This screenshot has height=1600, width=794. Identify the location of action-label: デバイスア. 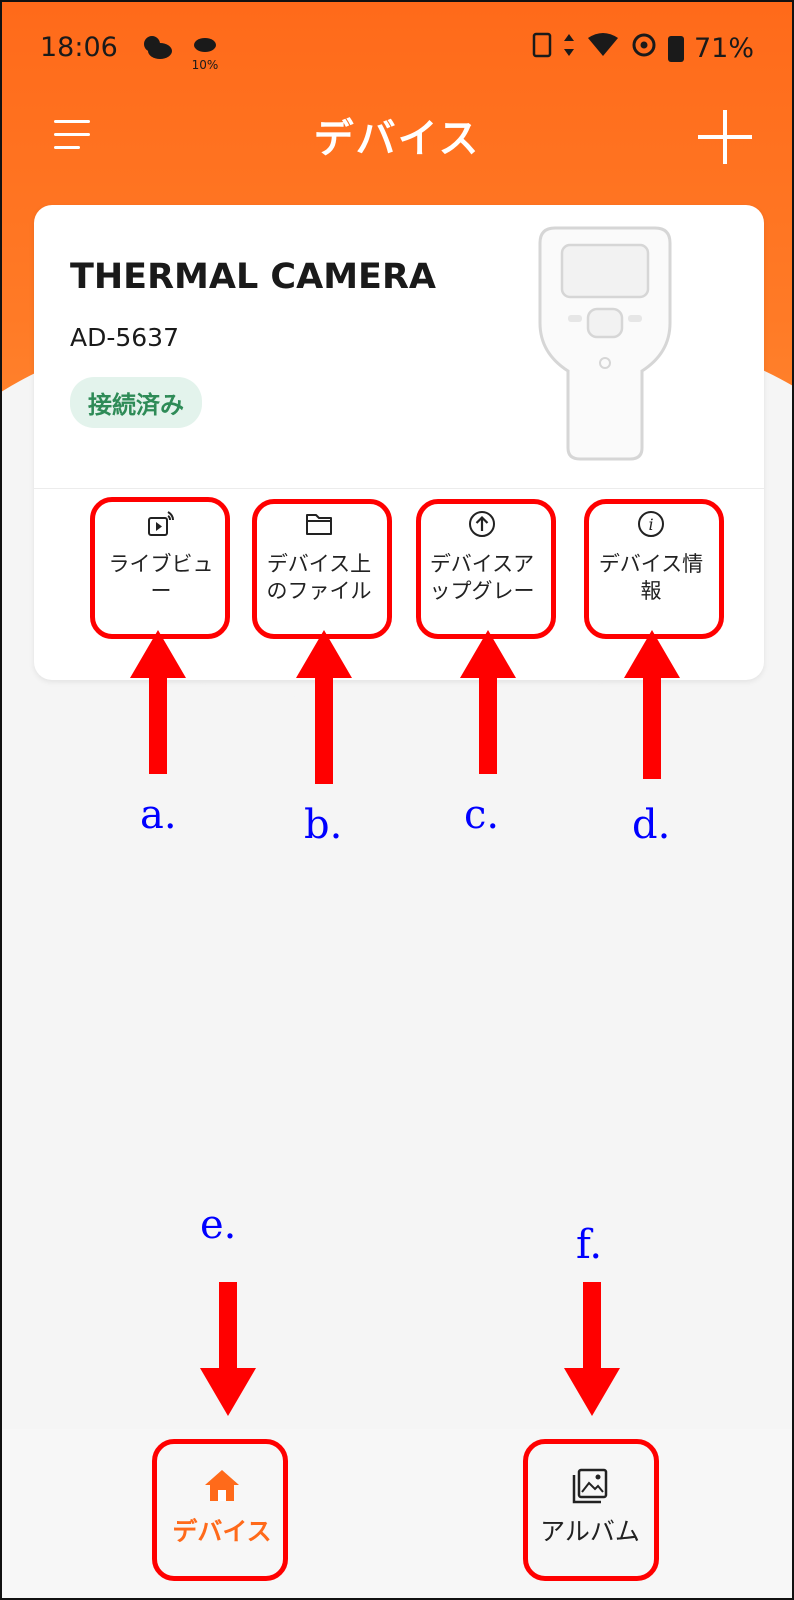
(482, 564).